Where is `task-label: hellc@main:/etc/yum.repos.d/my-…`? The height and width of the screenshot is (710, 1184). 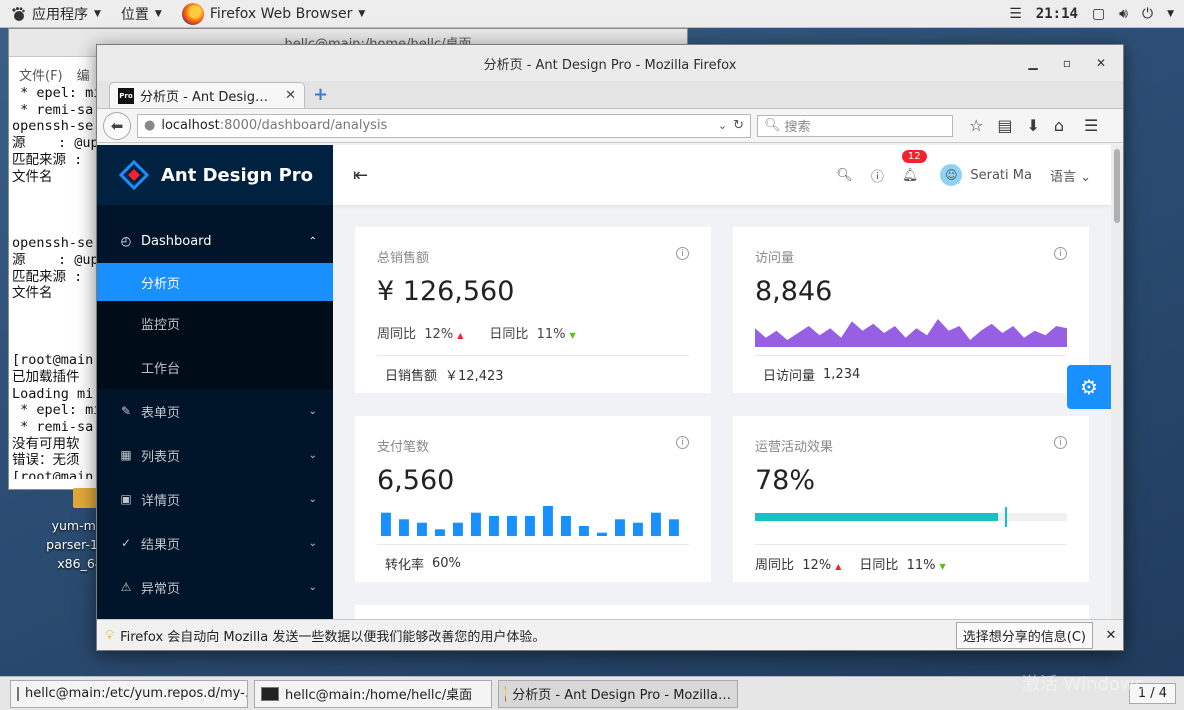 task-label: hellc@main:/etc/yum.repos.d/my-… is located at coordinates (136, 693).